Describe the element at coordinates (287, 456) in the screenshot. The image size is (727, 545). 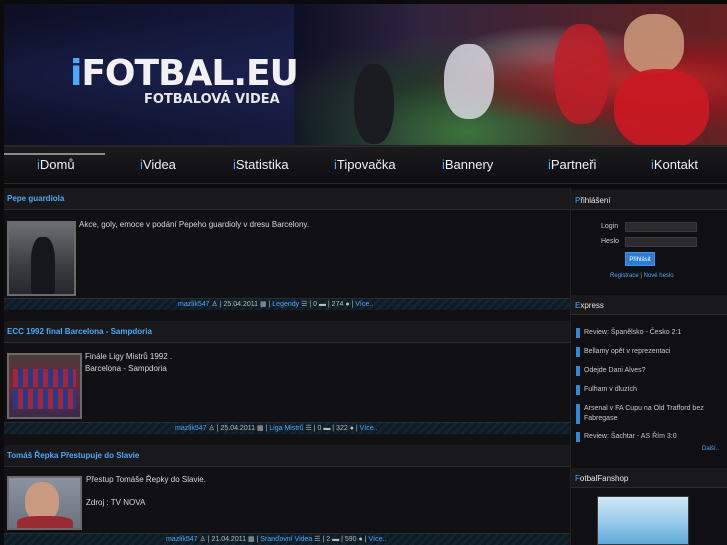
I see `post-title-bar: Tomáš Řepka Přestupuje do Slavie` at that location.